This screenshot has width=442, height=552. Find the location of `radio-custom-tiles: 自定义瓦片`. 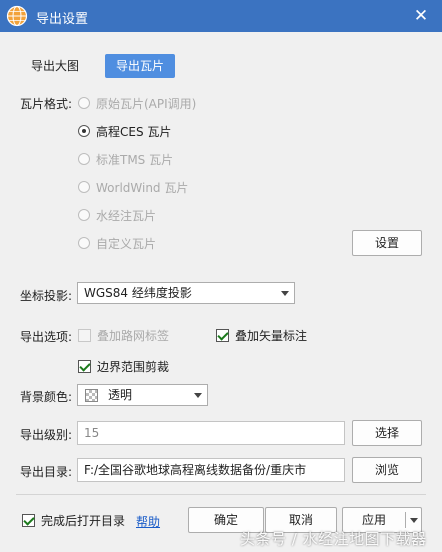

radio-custom-tiles: 自定义瓦片 is located at coordinates (117, 243).